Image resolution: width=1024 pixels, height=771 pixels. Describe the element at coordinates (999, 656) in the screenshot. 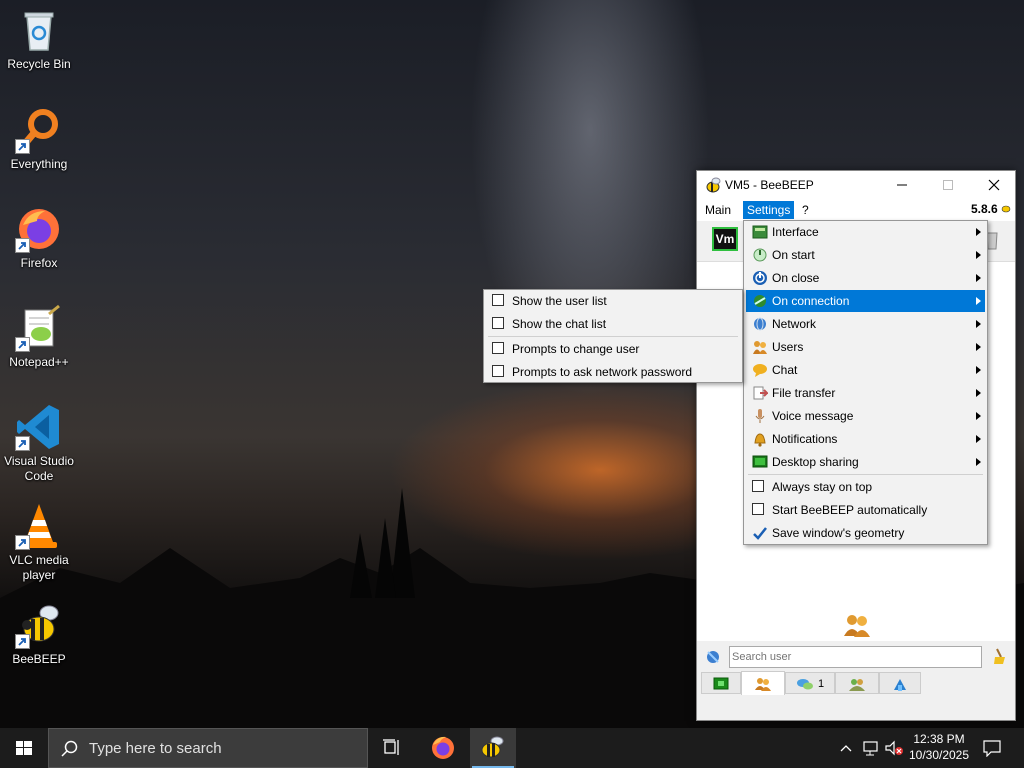

I see `clear-broom-icon` at that location.